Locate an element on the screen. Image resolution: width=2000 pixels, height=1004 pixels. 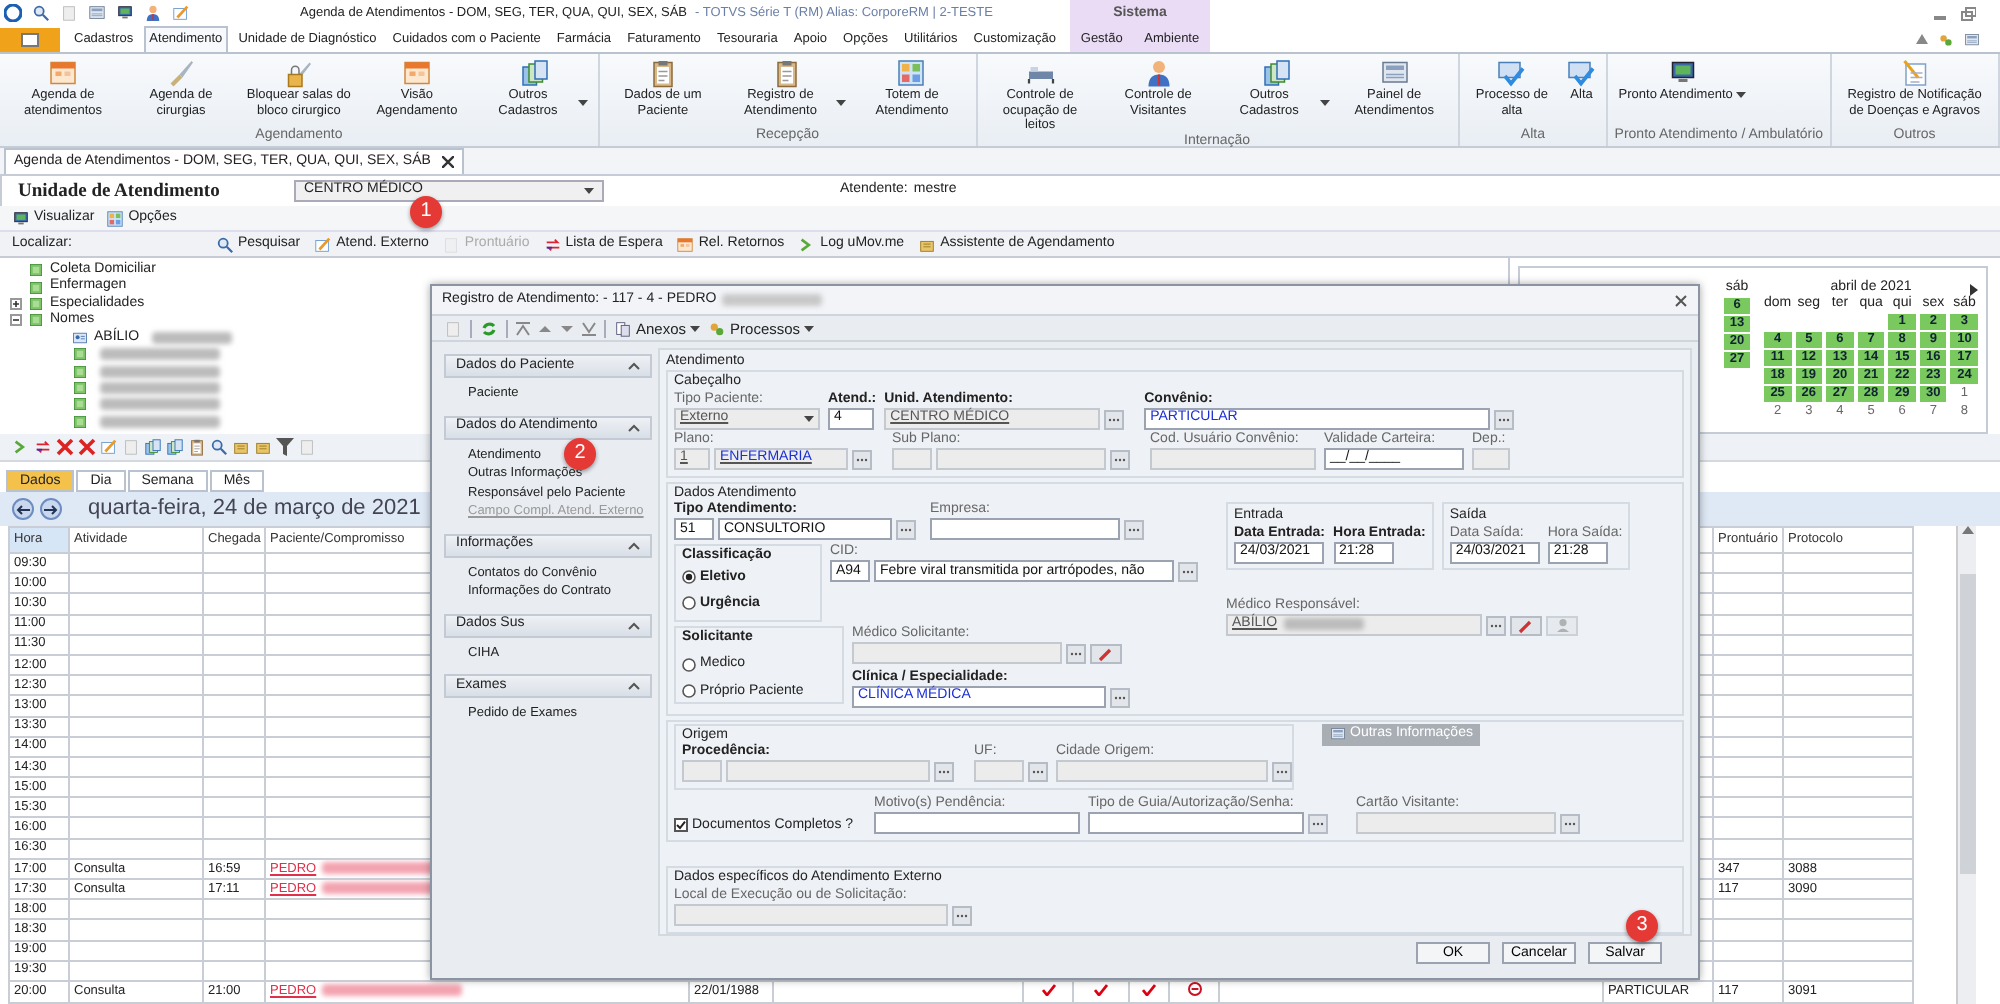
application-menu-button is located at coordinates (30, 40).